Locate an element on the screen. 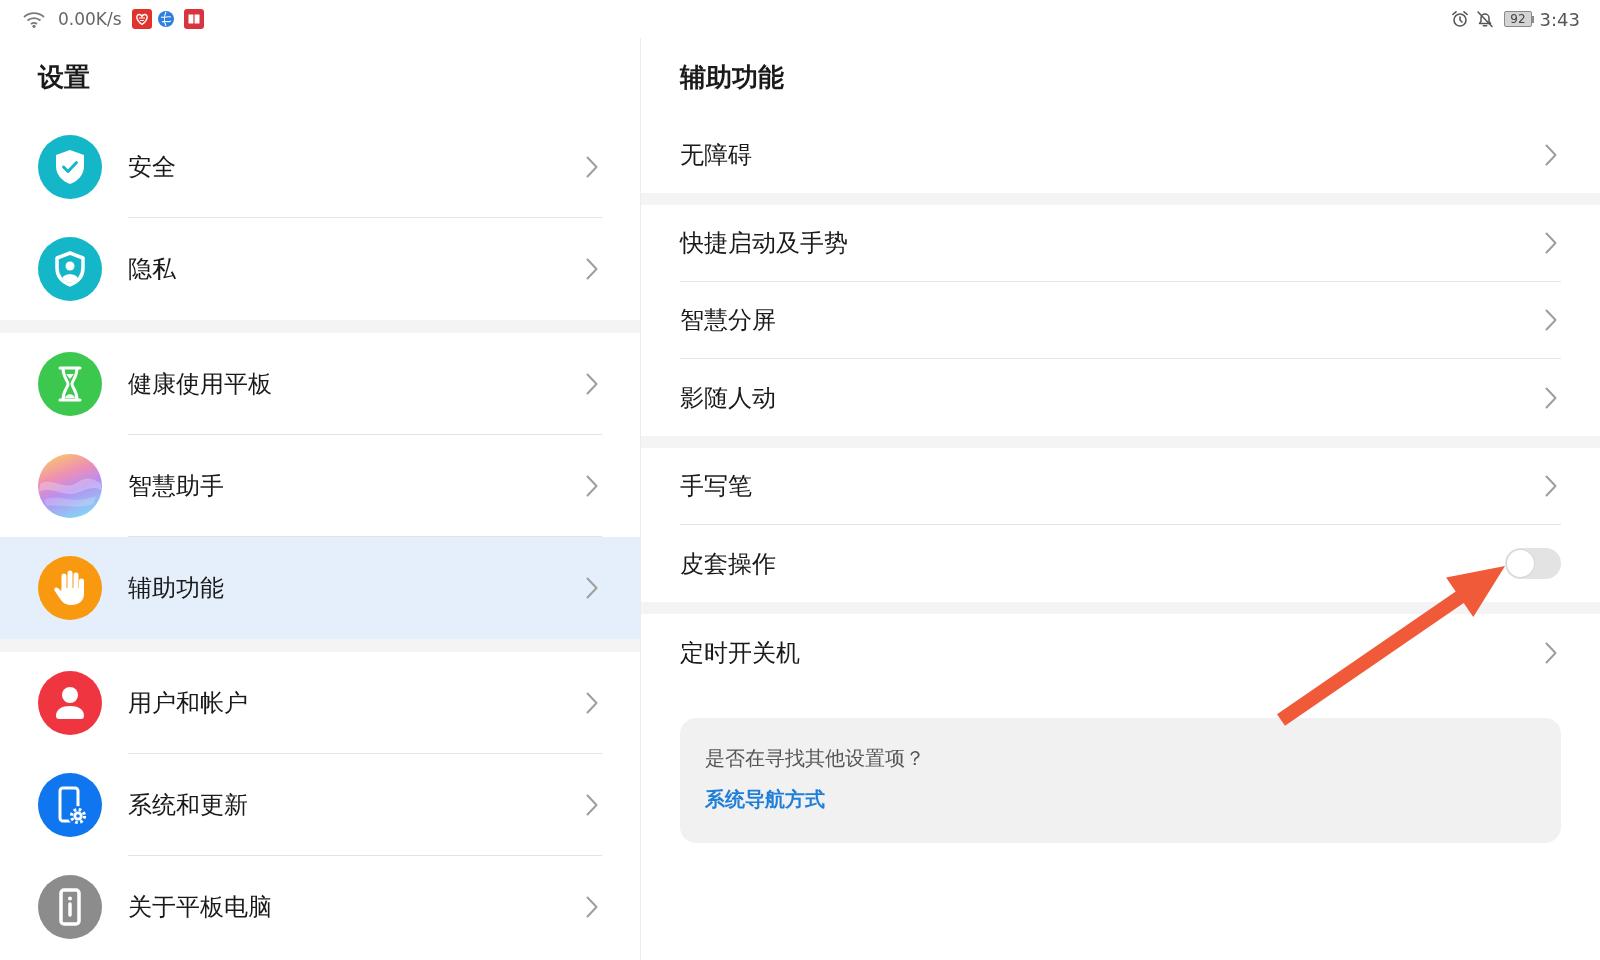 Image resolution: width=1600 pixels, height=960 pixels. sidebar-item: 关于平板电脑 is located at coordinates (320, 907).